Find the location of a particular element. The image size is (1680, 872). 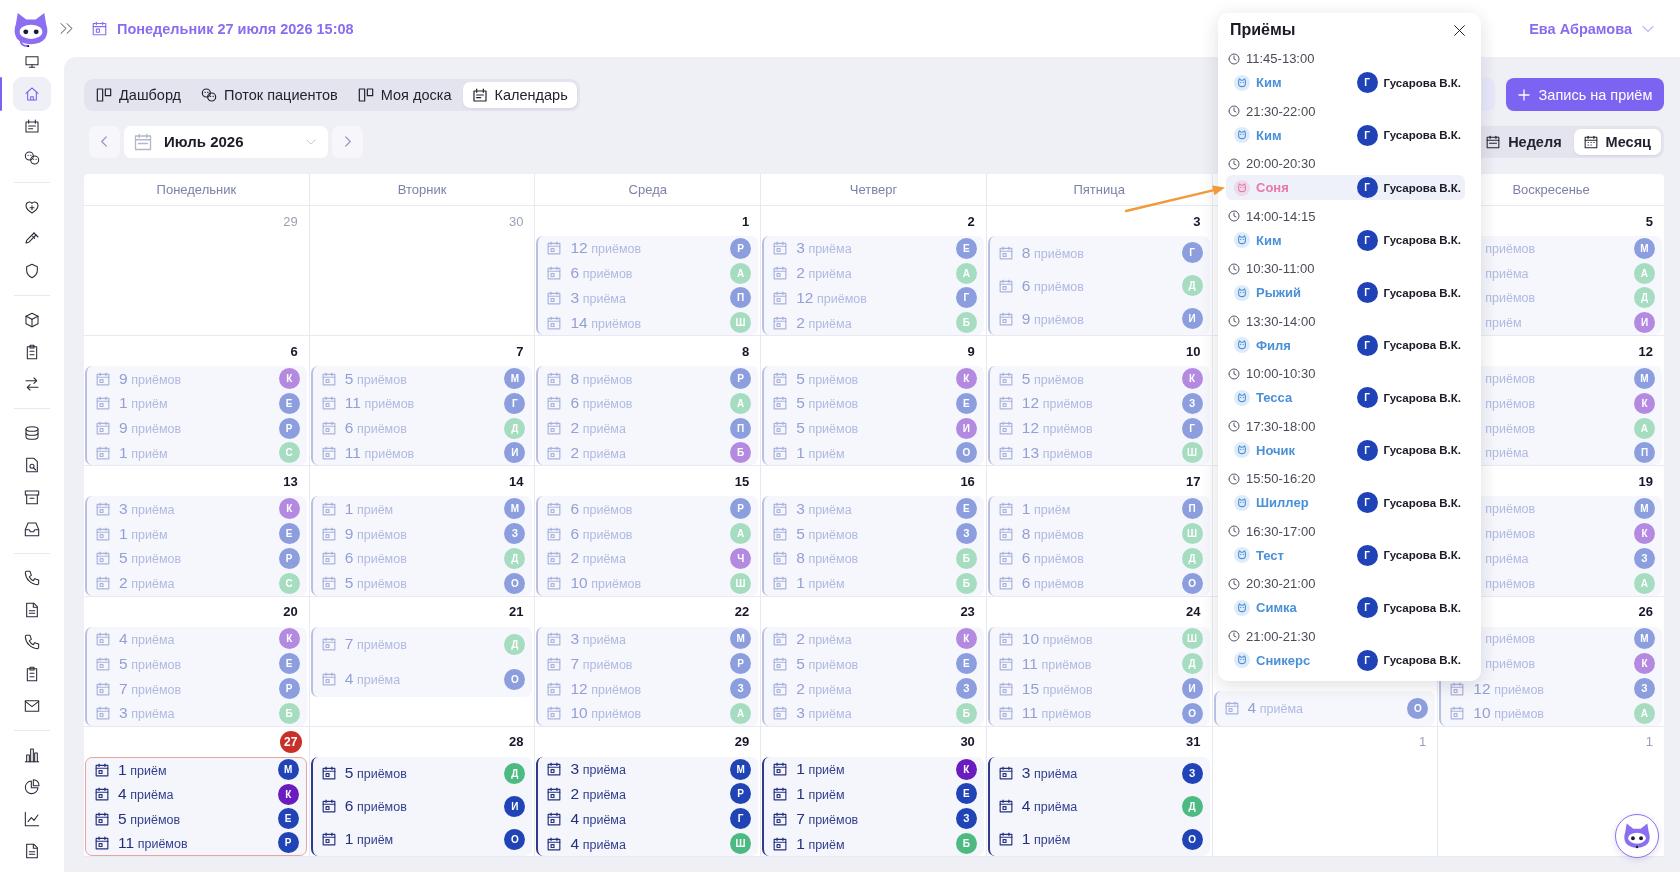

day-number: 26 is located at coordinates (1645, 612).